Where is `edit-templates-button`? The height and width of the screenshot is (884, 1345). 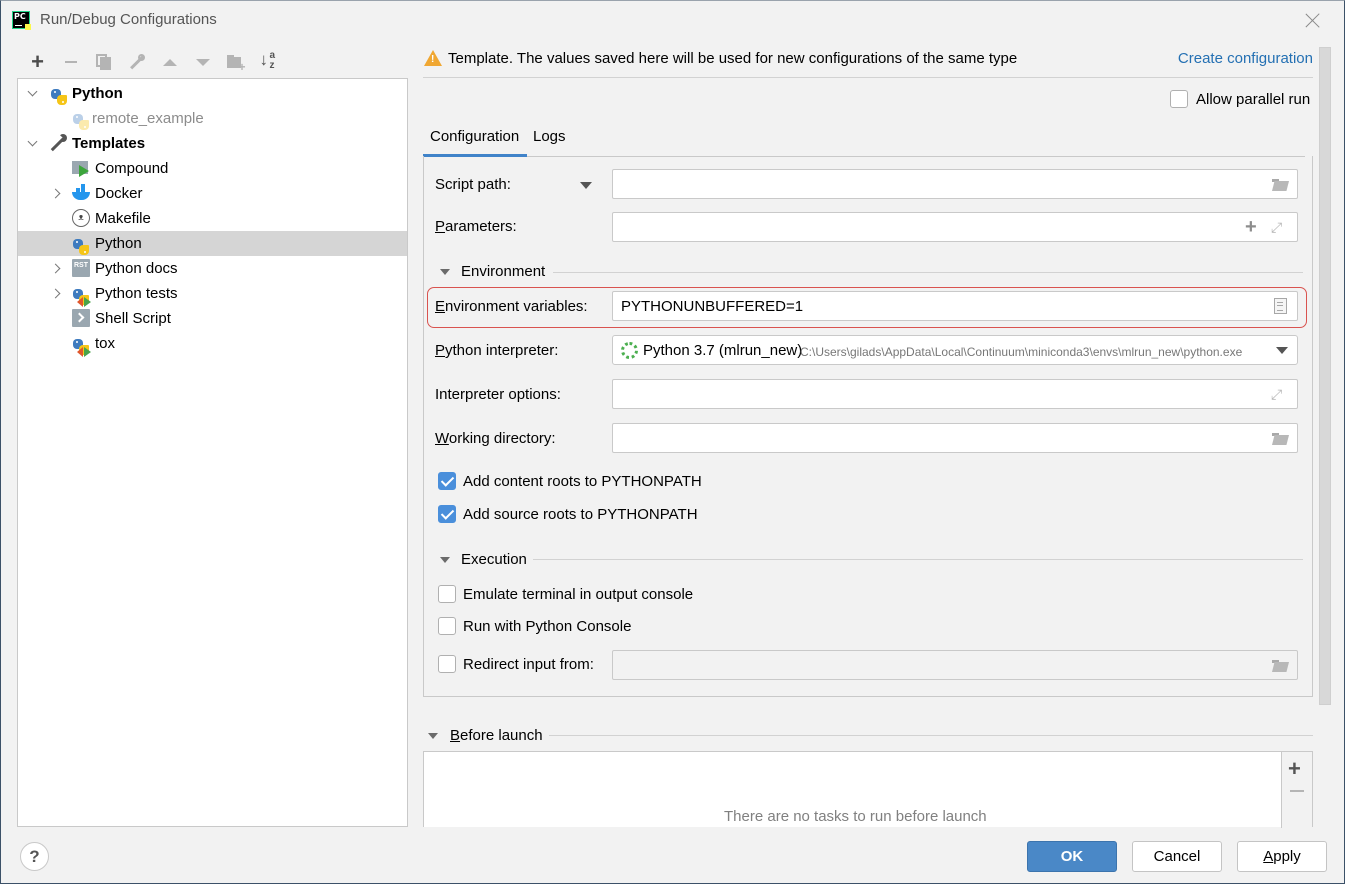 edit-templates-button is located at coordinates (136, 62).